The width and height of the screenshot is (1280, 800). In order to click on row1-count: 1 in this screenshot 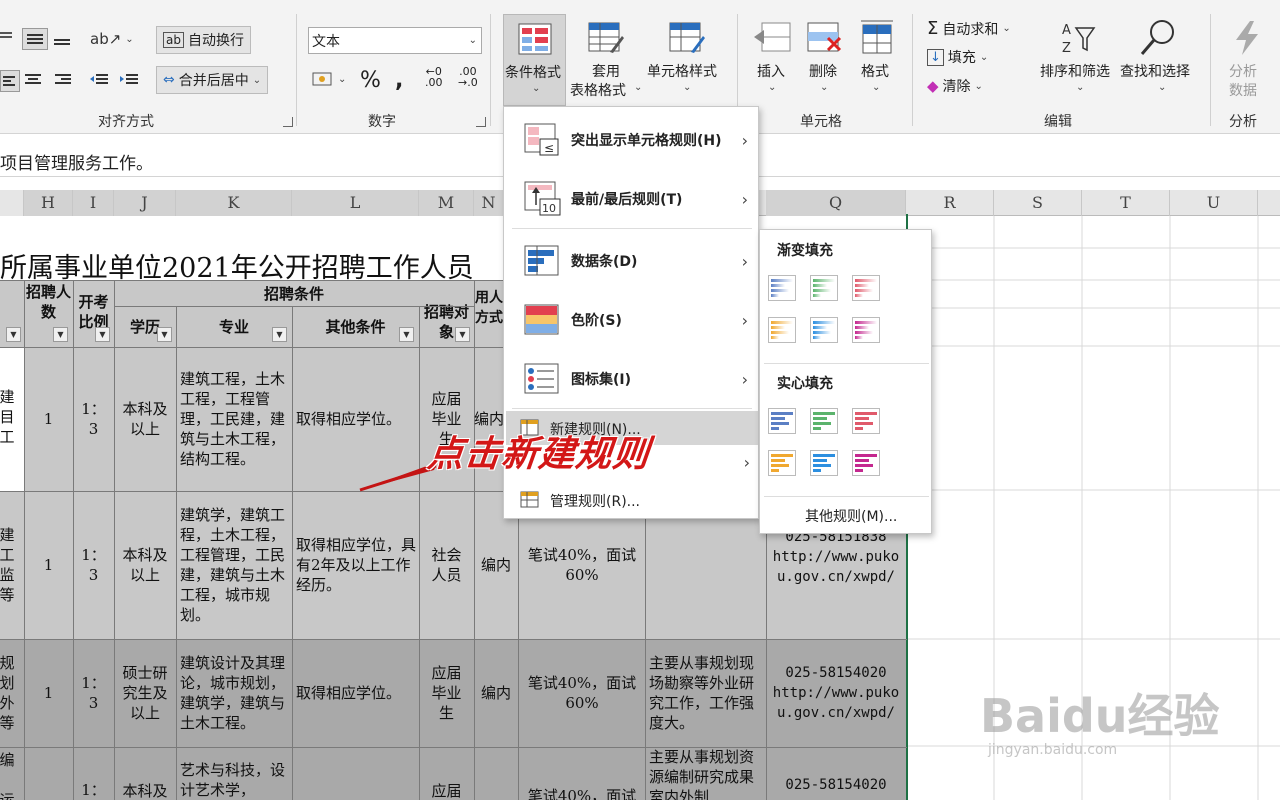, I will do `click(48, 419)`.